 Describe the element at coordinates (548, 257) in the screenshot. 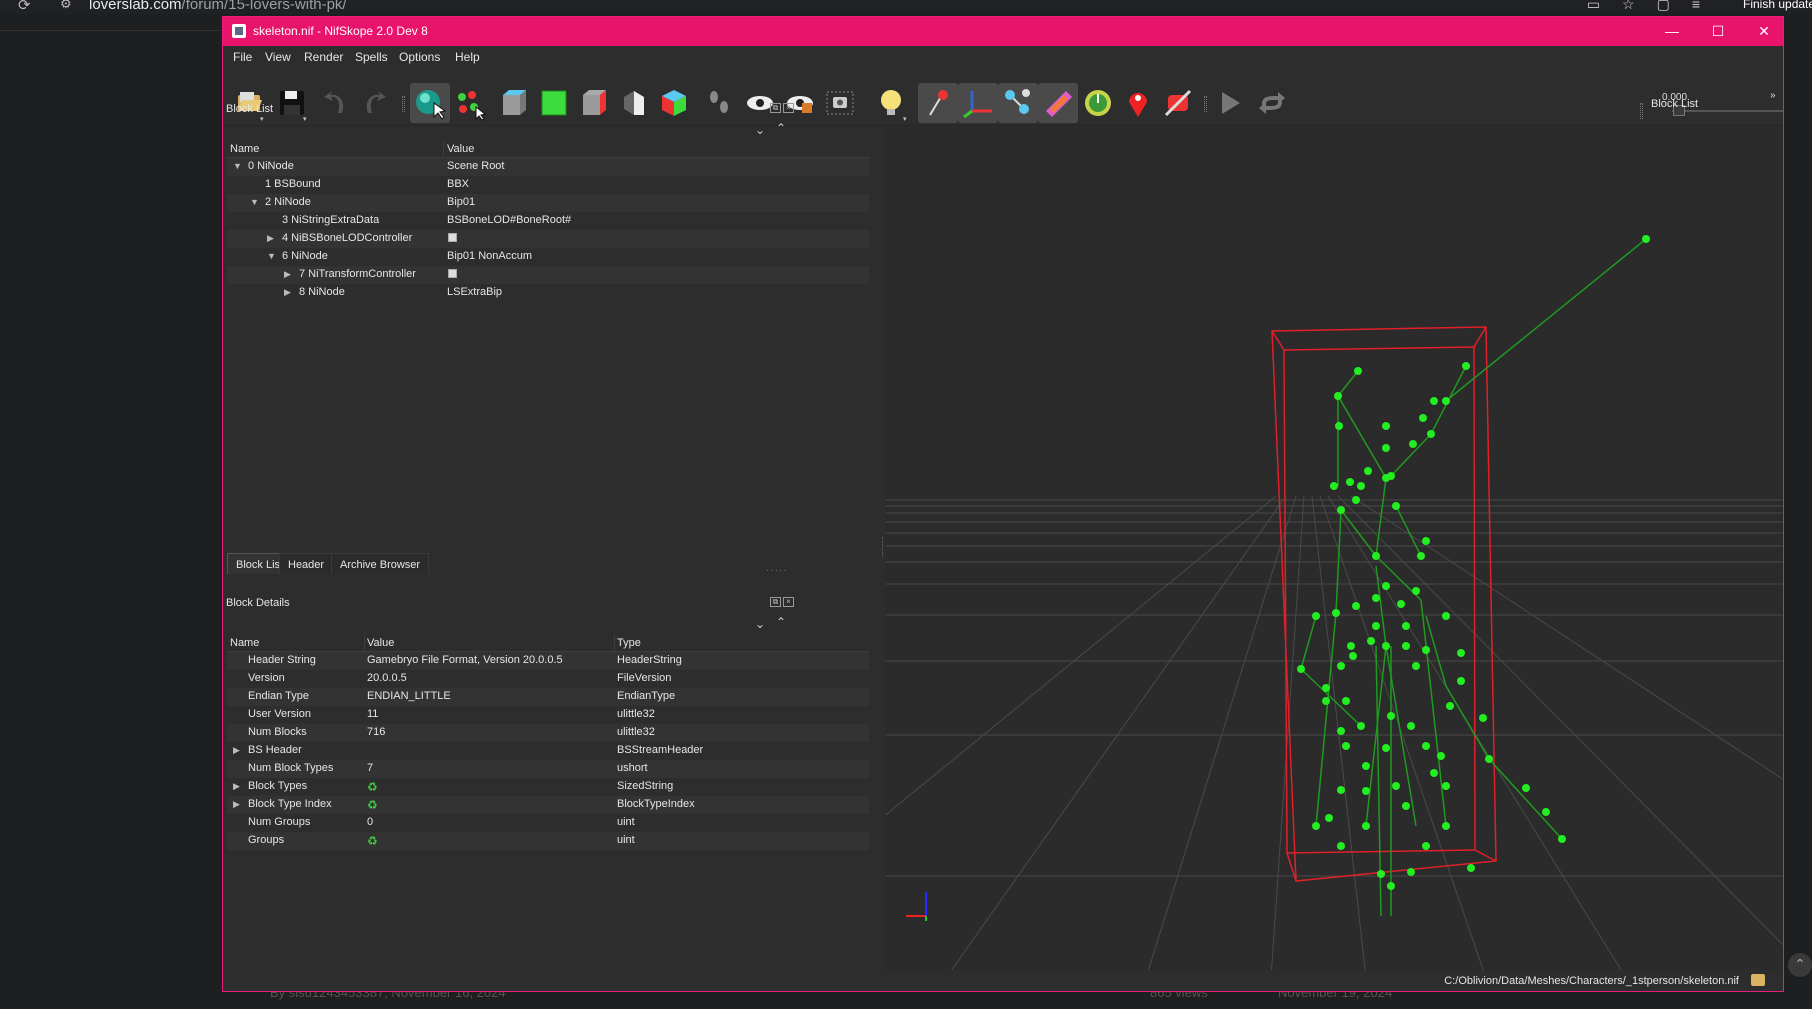

I see `block-list-row: ▼ 6 NiNode Bip01 NonAccum` at that location.